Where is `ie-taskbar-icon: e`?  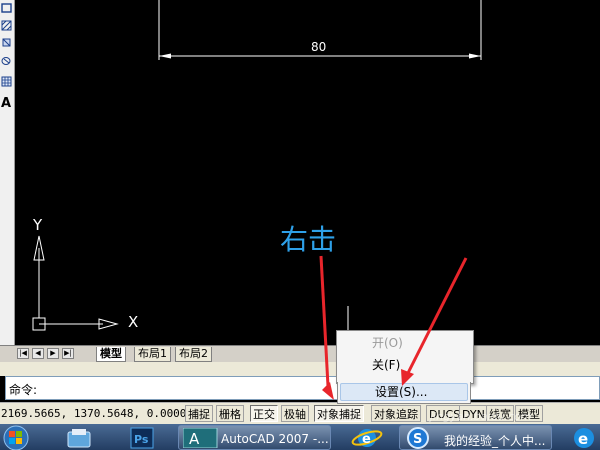 ie-taskbar-icon: e is located at coordinates (584, 438).